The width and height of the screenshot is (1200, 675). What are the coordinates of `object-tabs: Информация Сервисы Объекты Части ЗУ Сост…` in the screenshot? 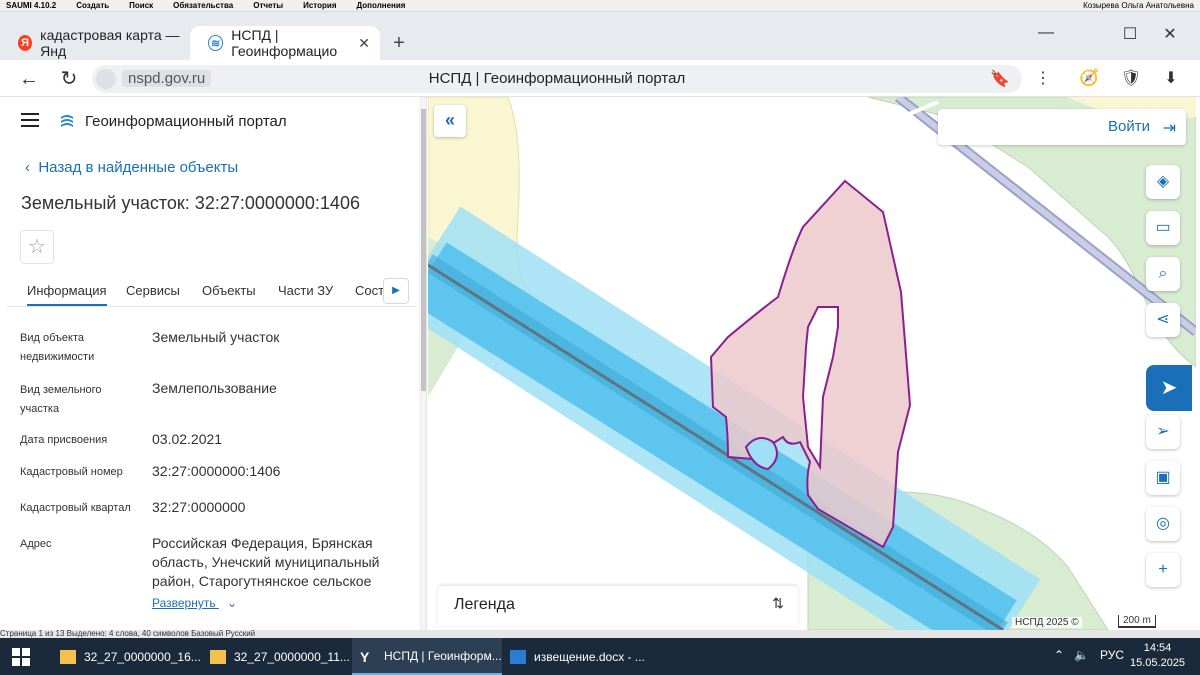 It's located at (212, 291).